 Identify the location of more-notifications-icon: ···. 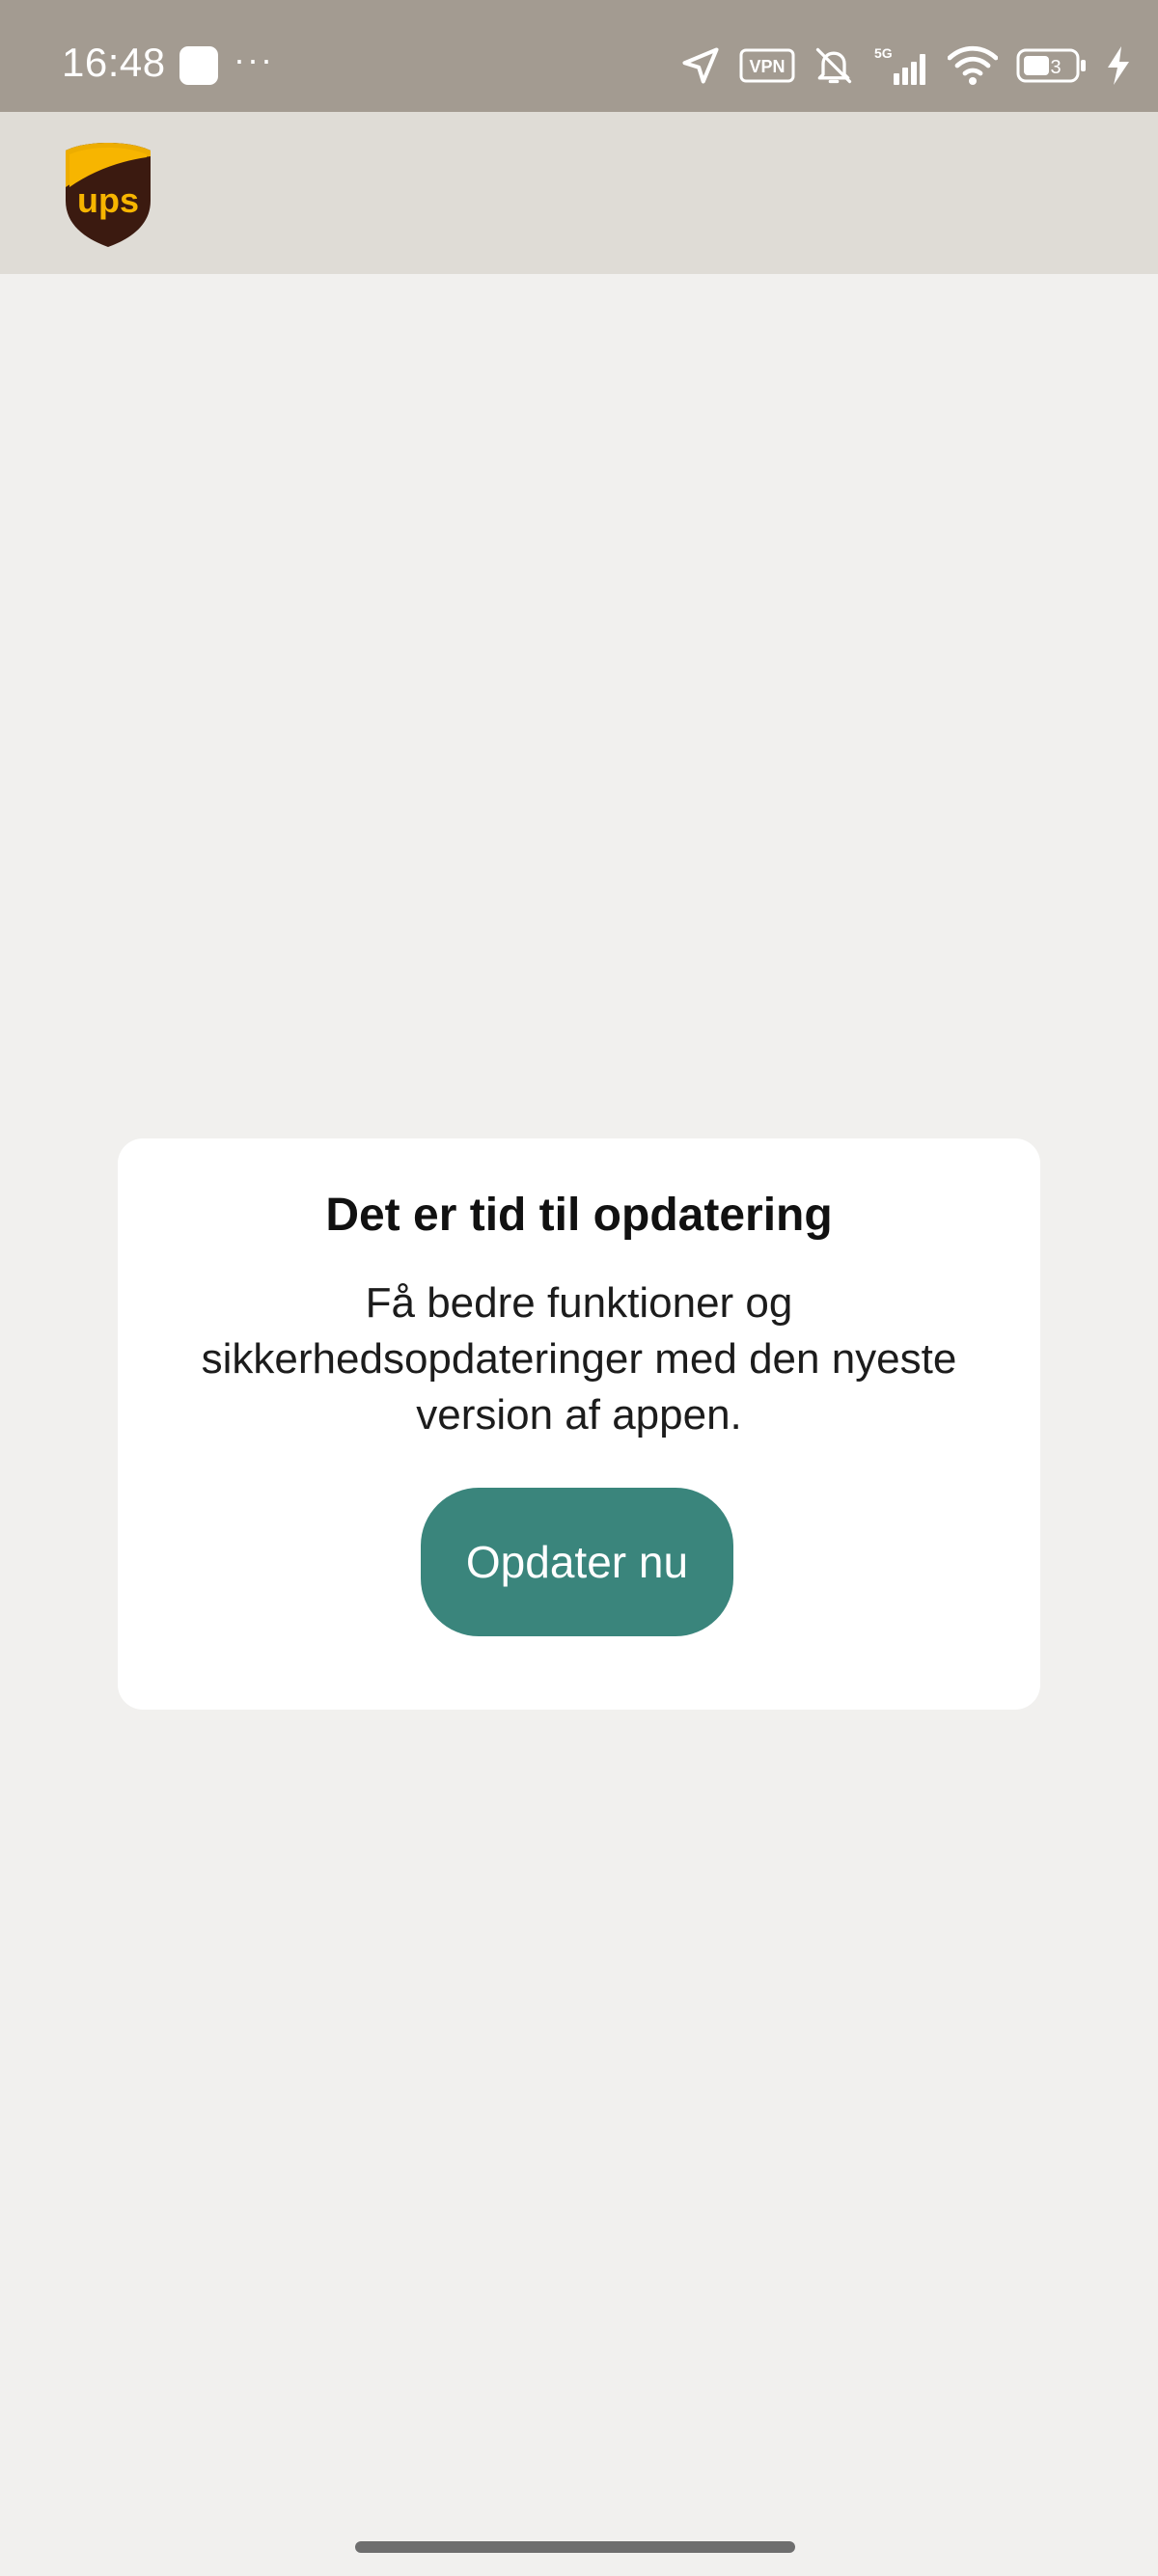
(254, 60).